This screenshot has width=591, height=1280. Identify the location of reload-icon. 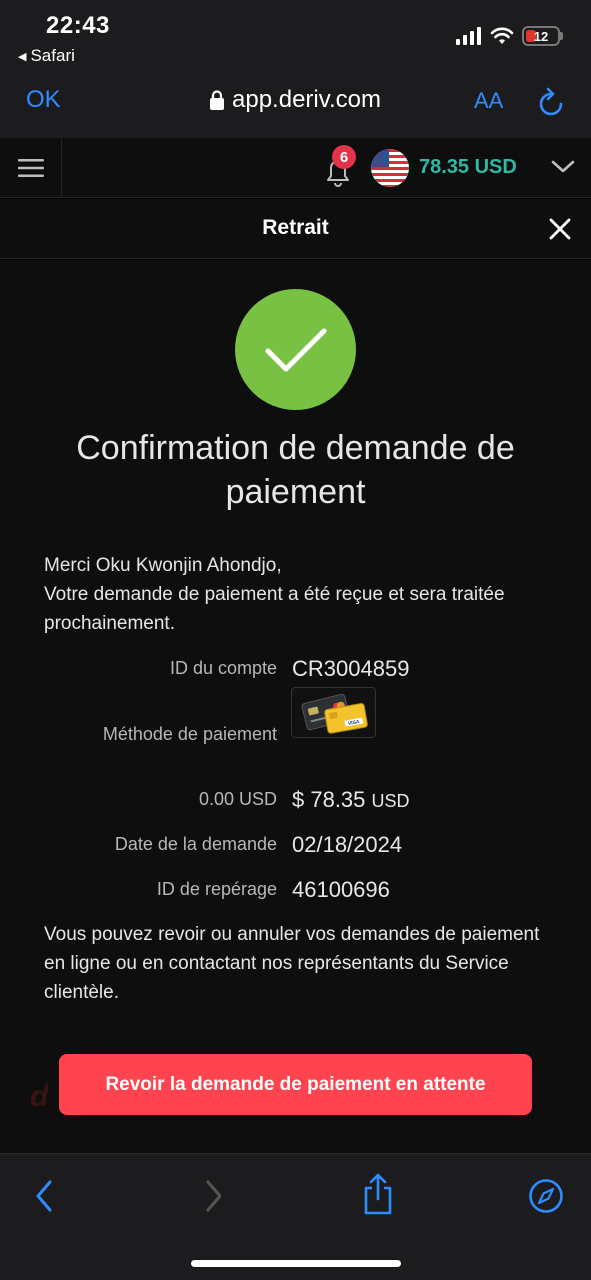
(551, 102).